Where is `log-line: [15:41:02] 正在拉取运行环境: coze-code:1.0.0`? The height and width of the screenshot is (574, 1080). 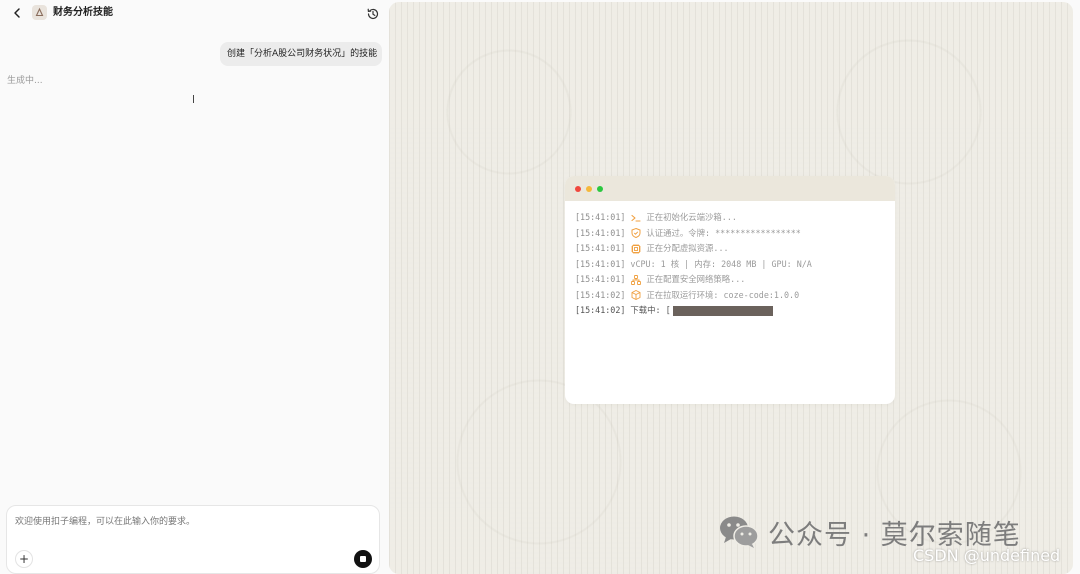 log-line: [15:41:02] 正在拉取运行环境: coze-code:1.0.0 is located at coordinates (733, 296).